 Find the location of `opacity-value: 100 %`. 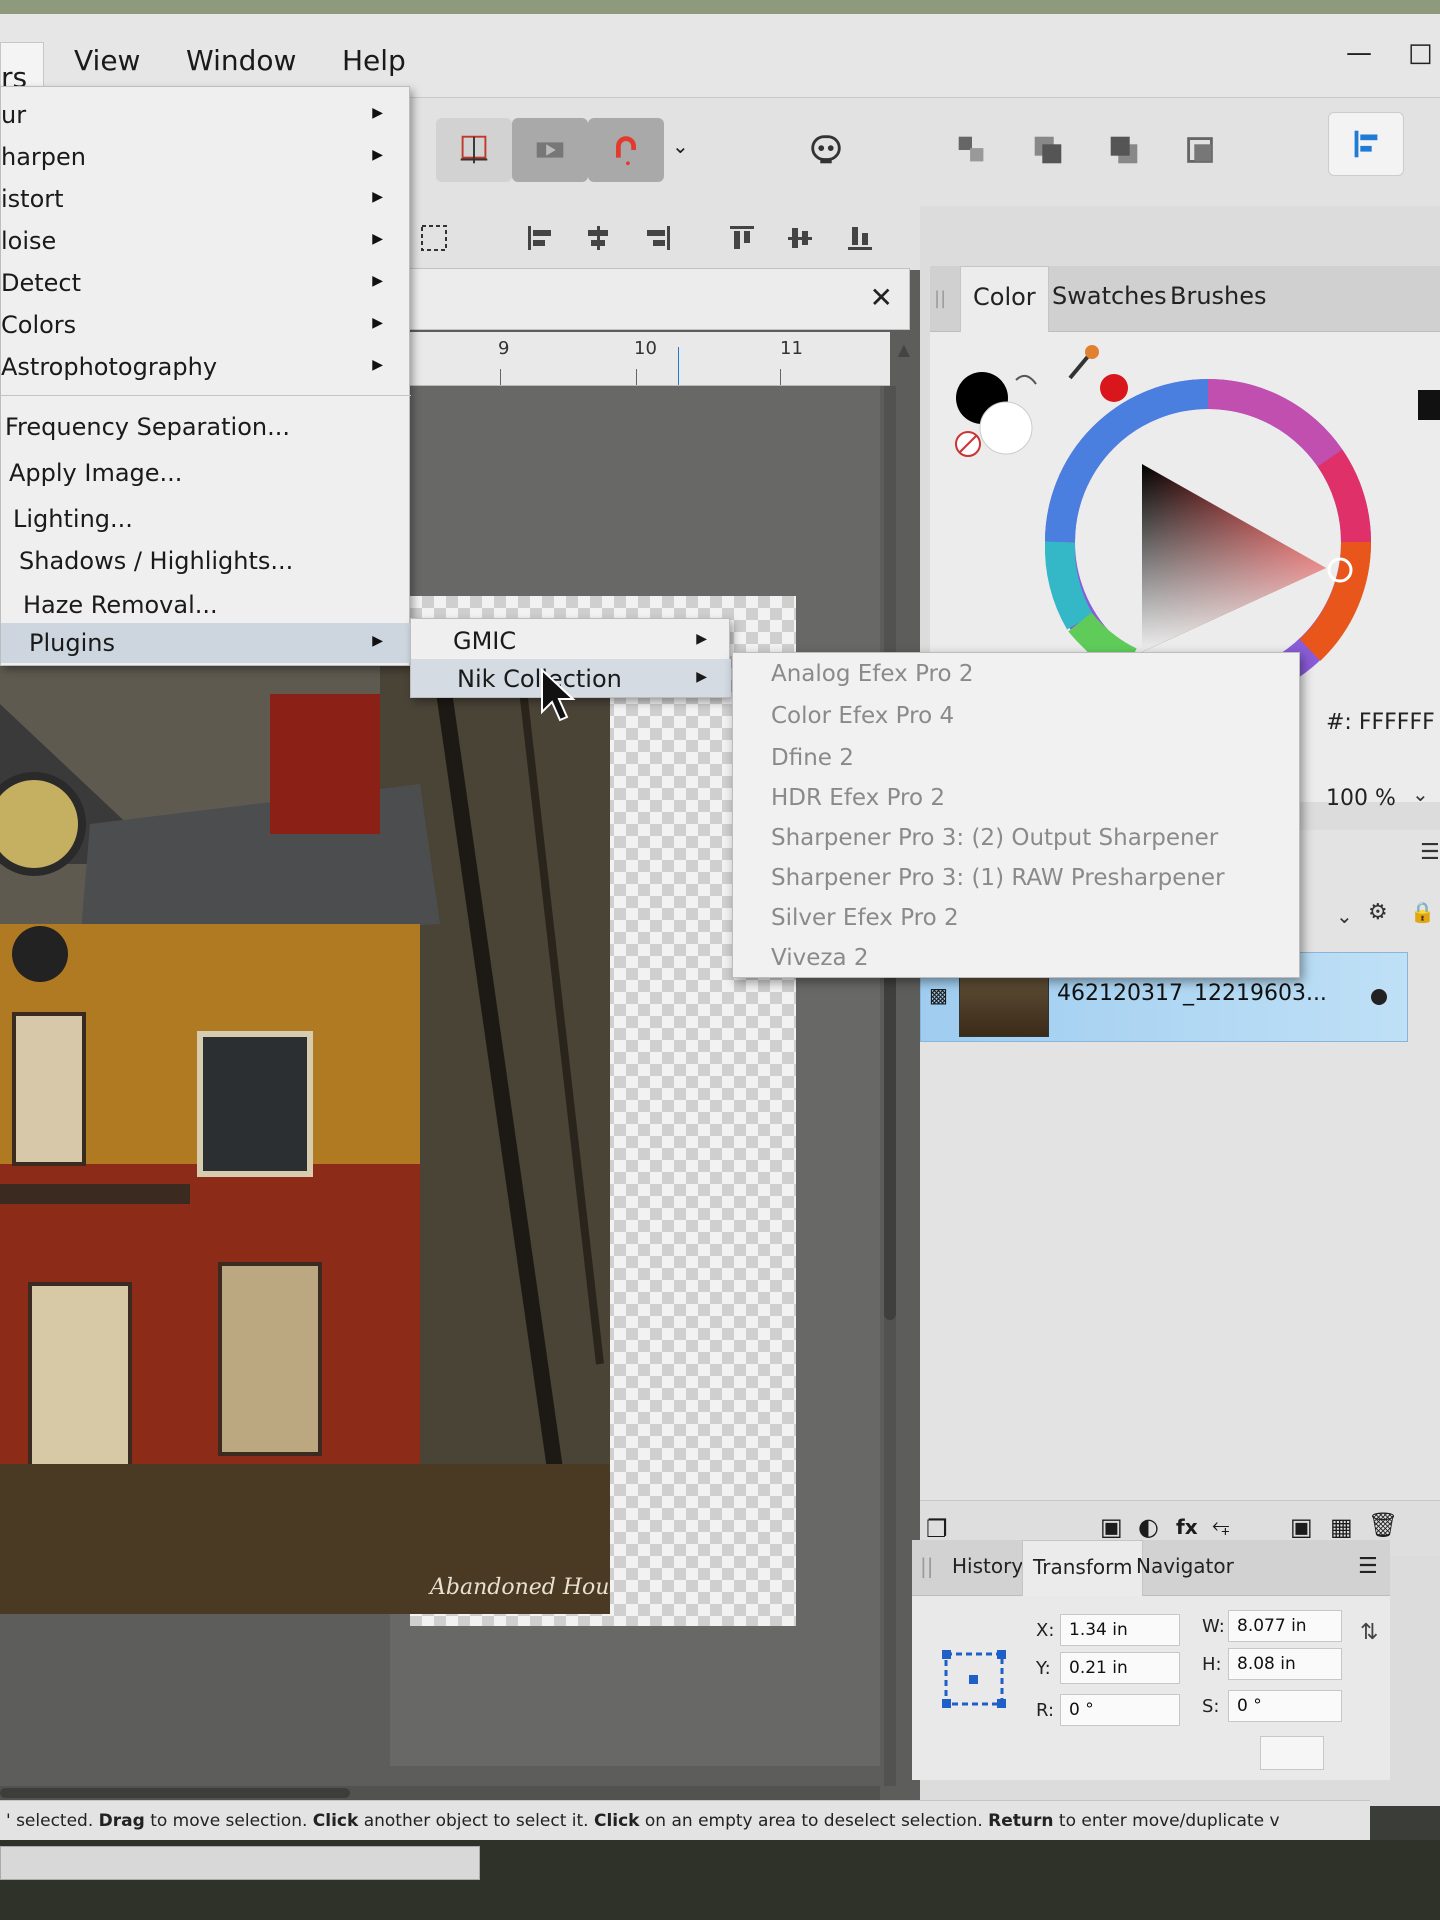

opacity-value: 100 % is located at coordinates (1361, 798).